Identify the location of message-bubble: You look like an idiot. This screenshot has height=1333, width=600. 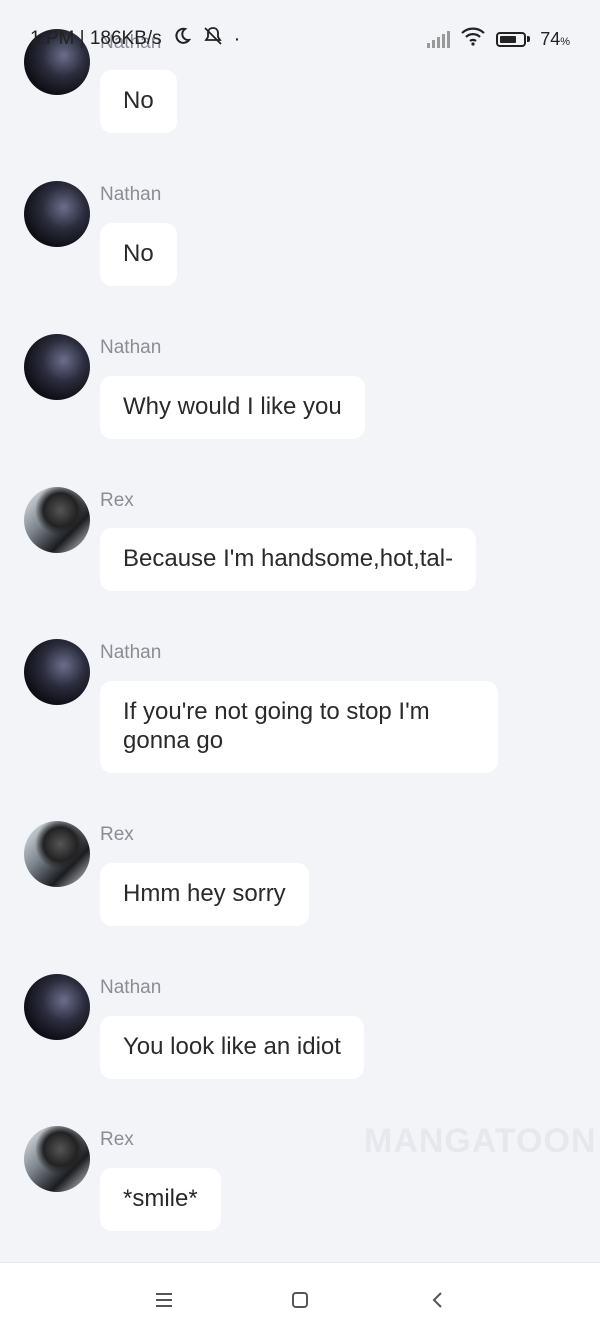
(232, 1047).